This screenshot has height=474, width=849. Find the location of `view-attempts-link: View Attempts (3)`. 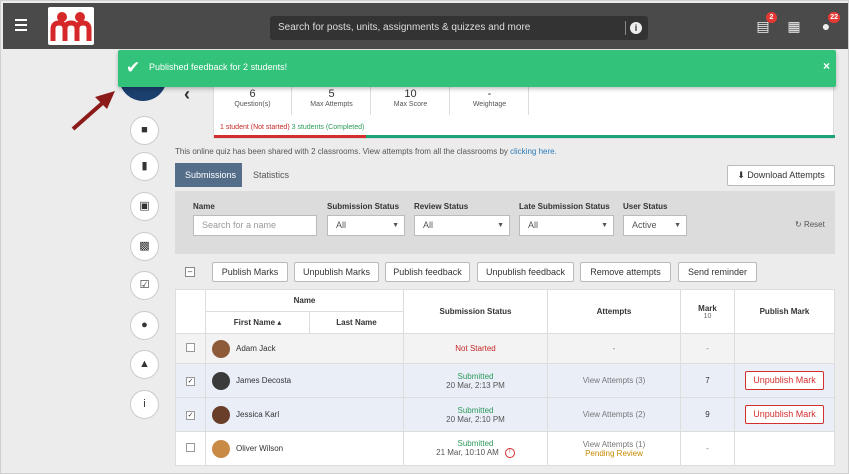

view-attempts-link: View Attempts (3) is located at coordinates (614, 380).